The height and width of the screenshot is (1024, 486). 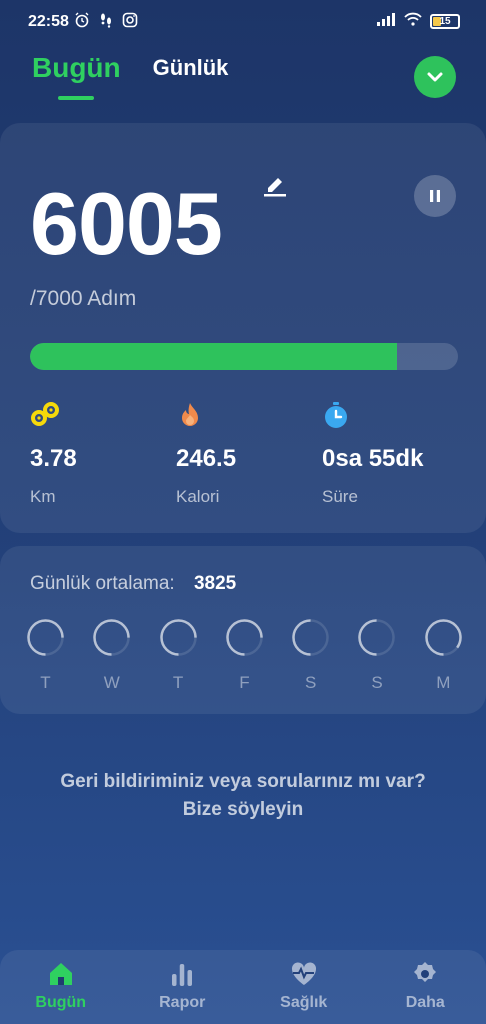 What do you see at coordinates (244, 682) in the screenshot?
I see `day-label: F` at bounding box center [244, 682].